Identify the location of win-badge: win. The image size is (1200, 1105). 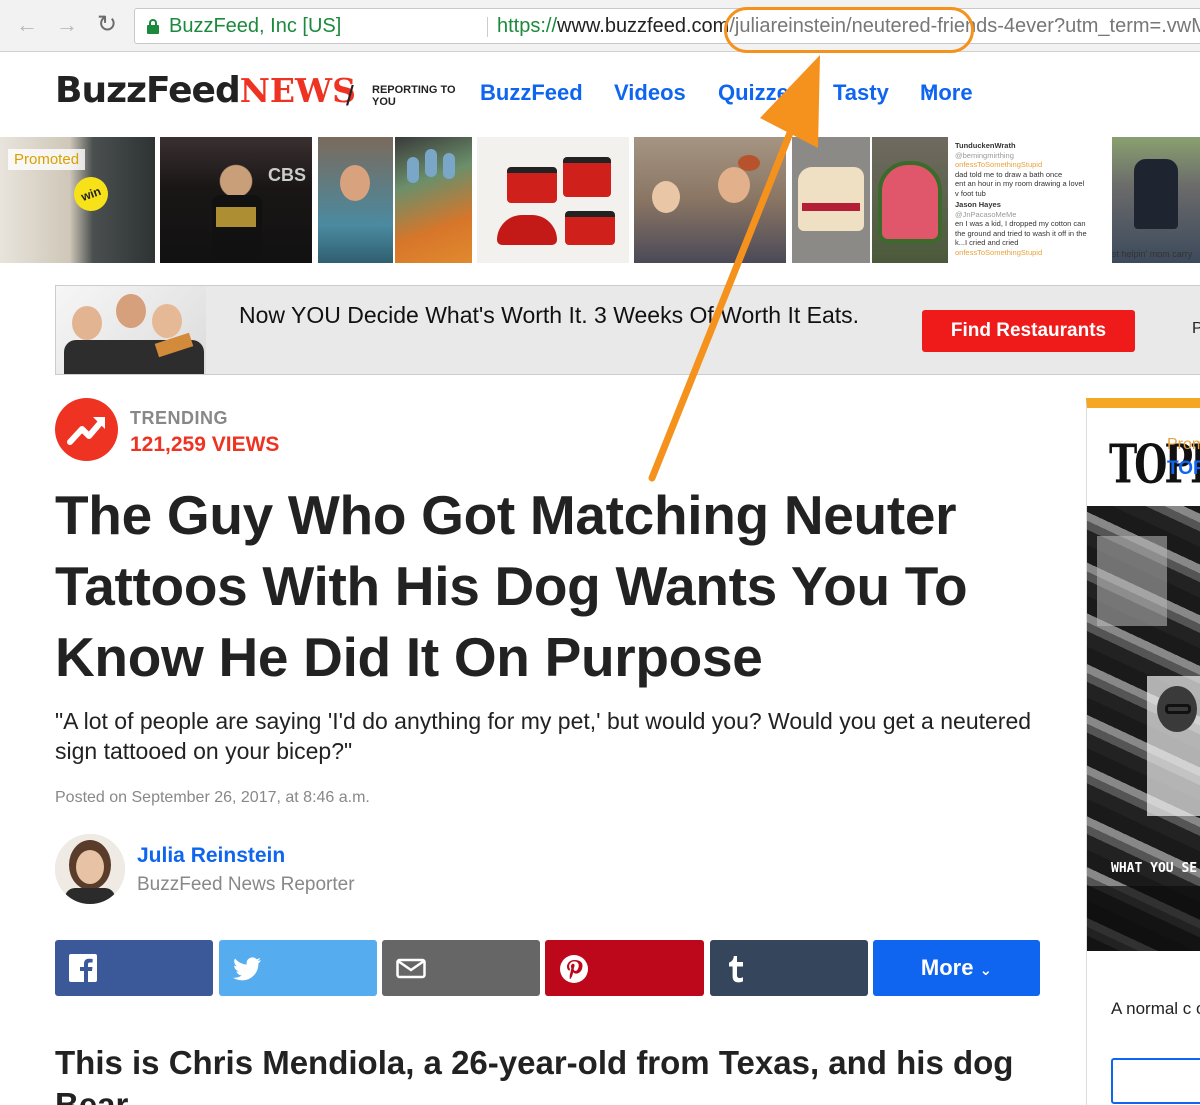
(91, 194).